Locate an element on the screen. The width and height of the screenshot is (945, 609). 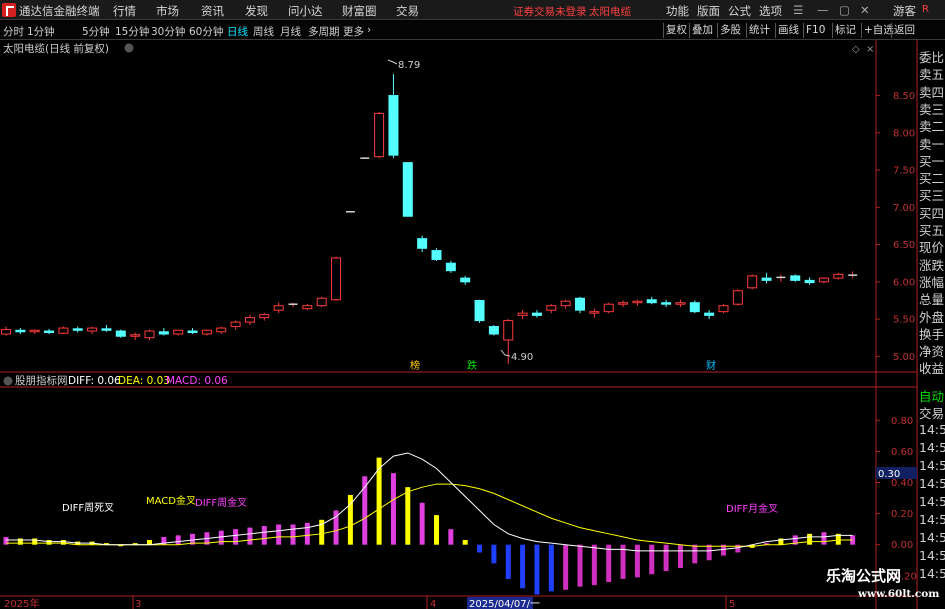
macd-label: MACD: 0.06 is located at coordinates (197, 381).